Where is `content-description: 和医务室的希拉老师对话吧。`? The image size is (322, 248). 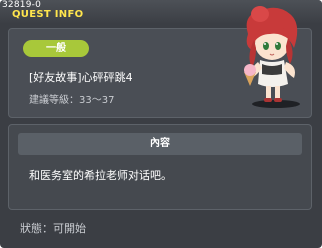 content-description: 和医务室的希拉老师对话吧。 is located at coordinates (100, 175).